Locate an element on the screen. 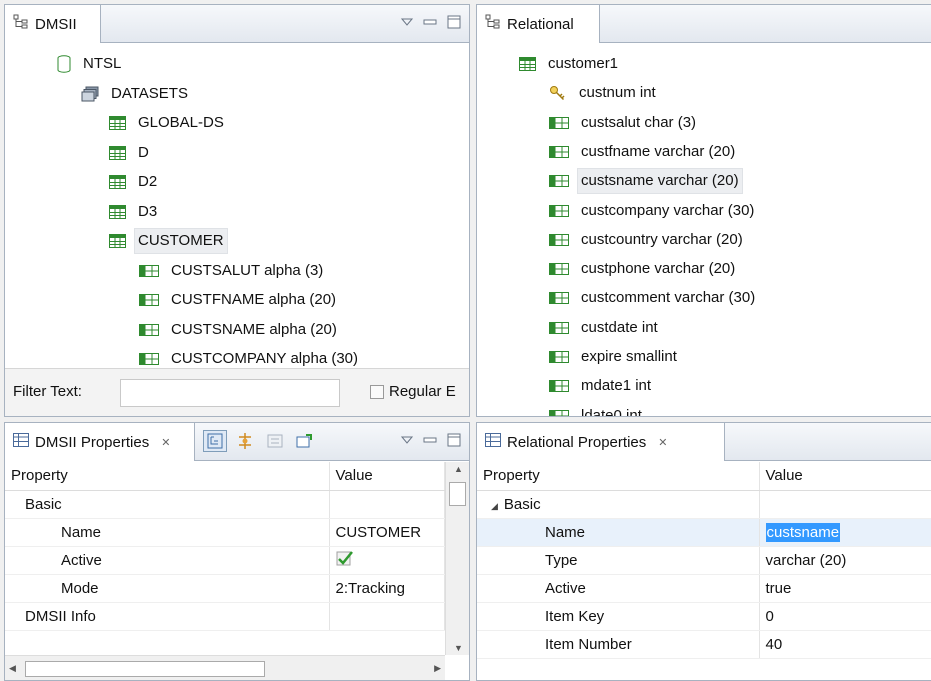  tree-item-label: CUSTSNAME alpha (20) is located at coordinates (254, 329).